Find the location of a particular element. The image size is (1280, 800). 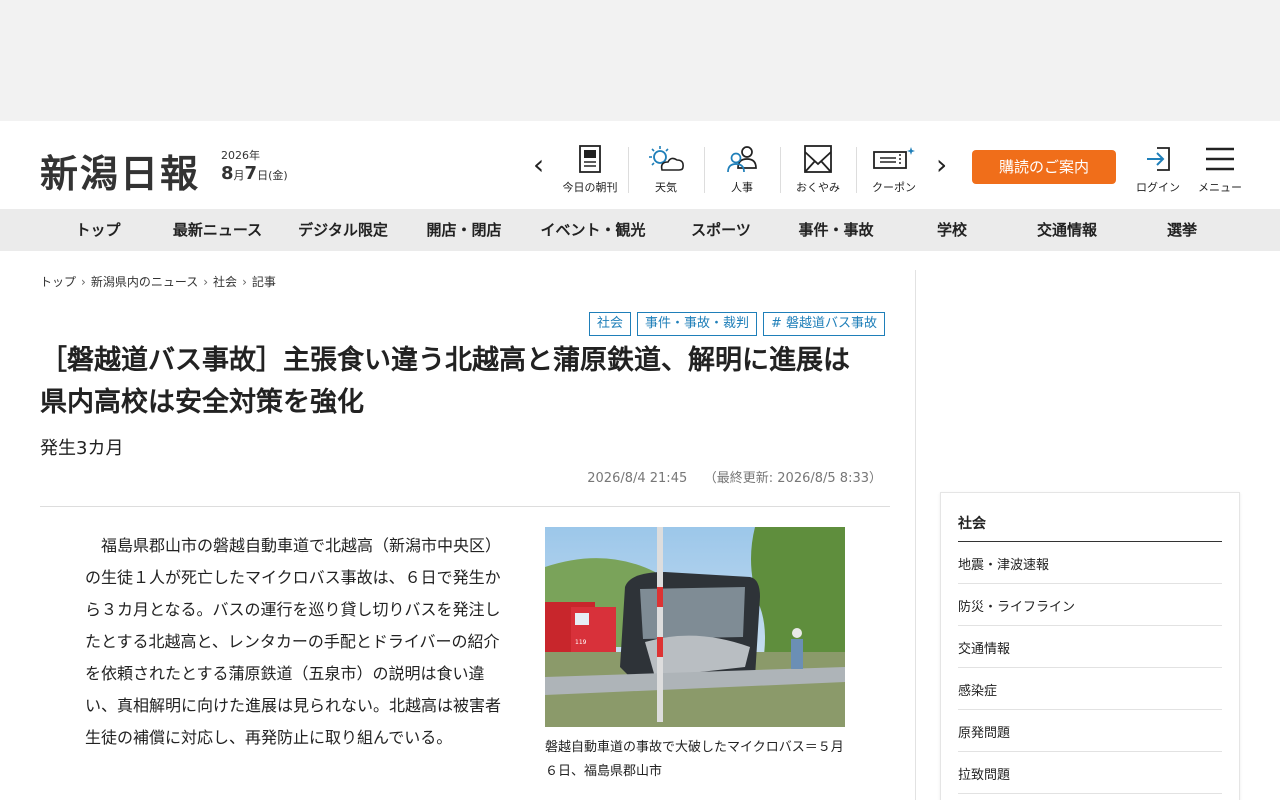

tag-society: 社会 is located at coordinates (609, 324).